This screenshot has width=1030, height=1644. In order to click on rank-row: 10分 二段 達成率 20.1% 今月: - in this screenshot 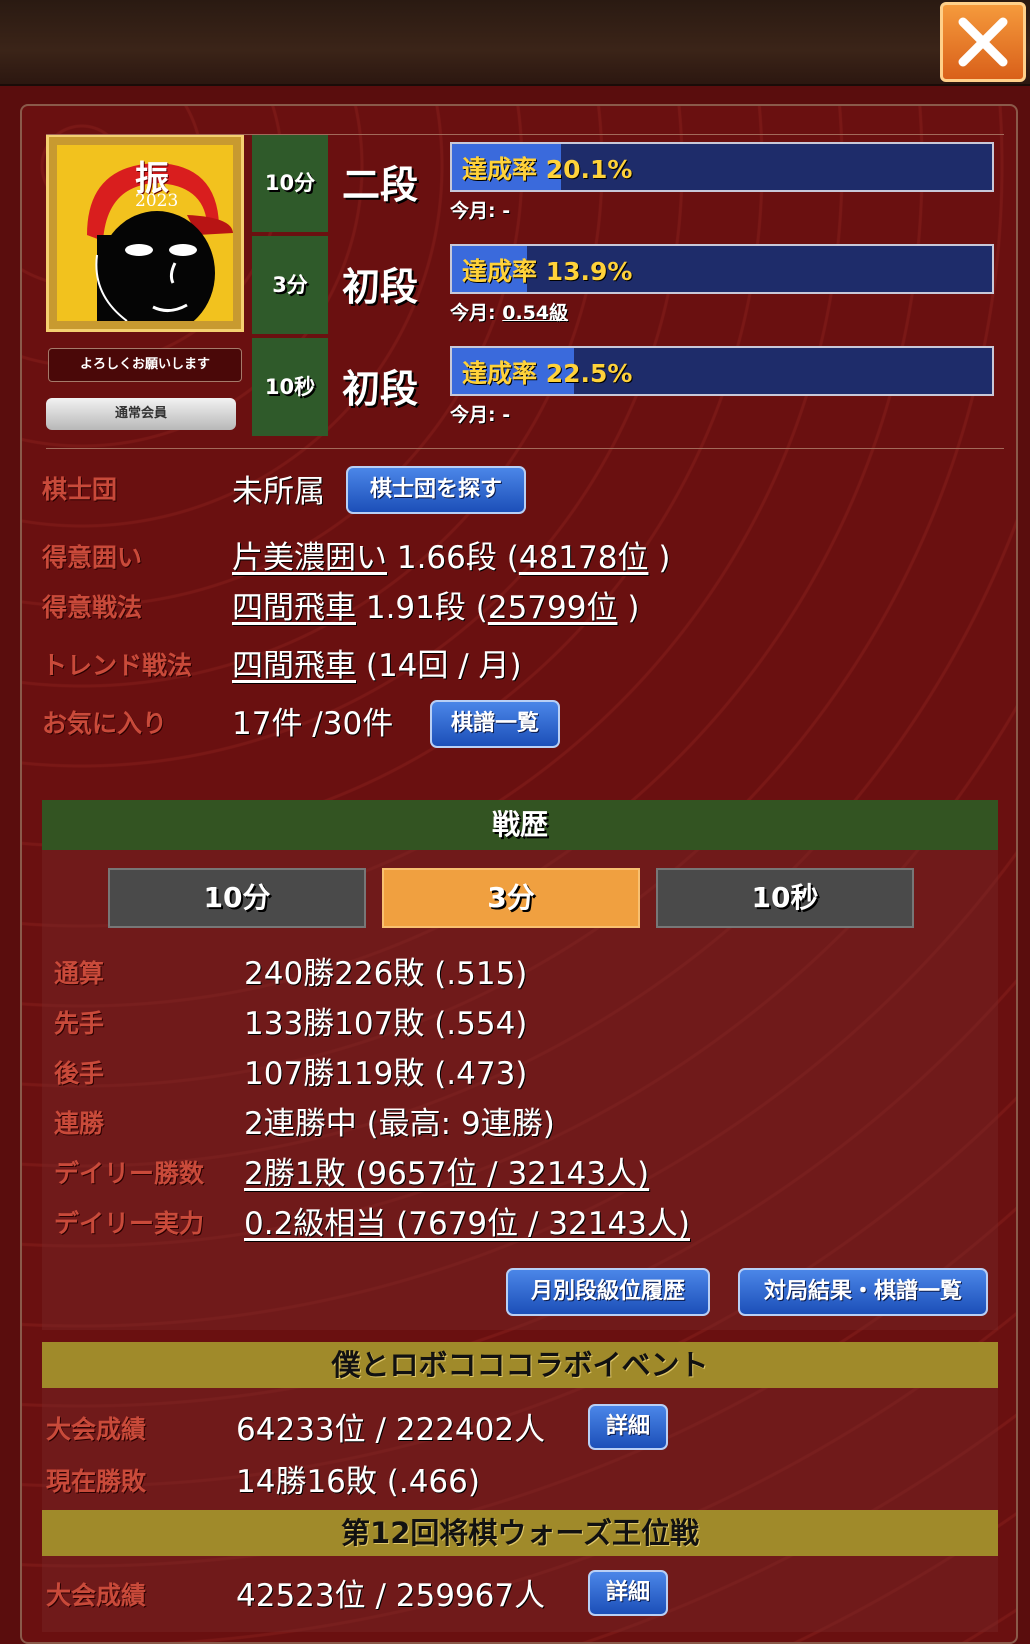, I will do `click(628, 183)`.